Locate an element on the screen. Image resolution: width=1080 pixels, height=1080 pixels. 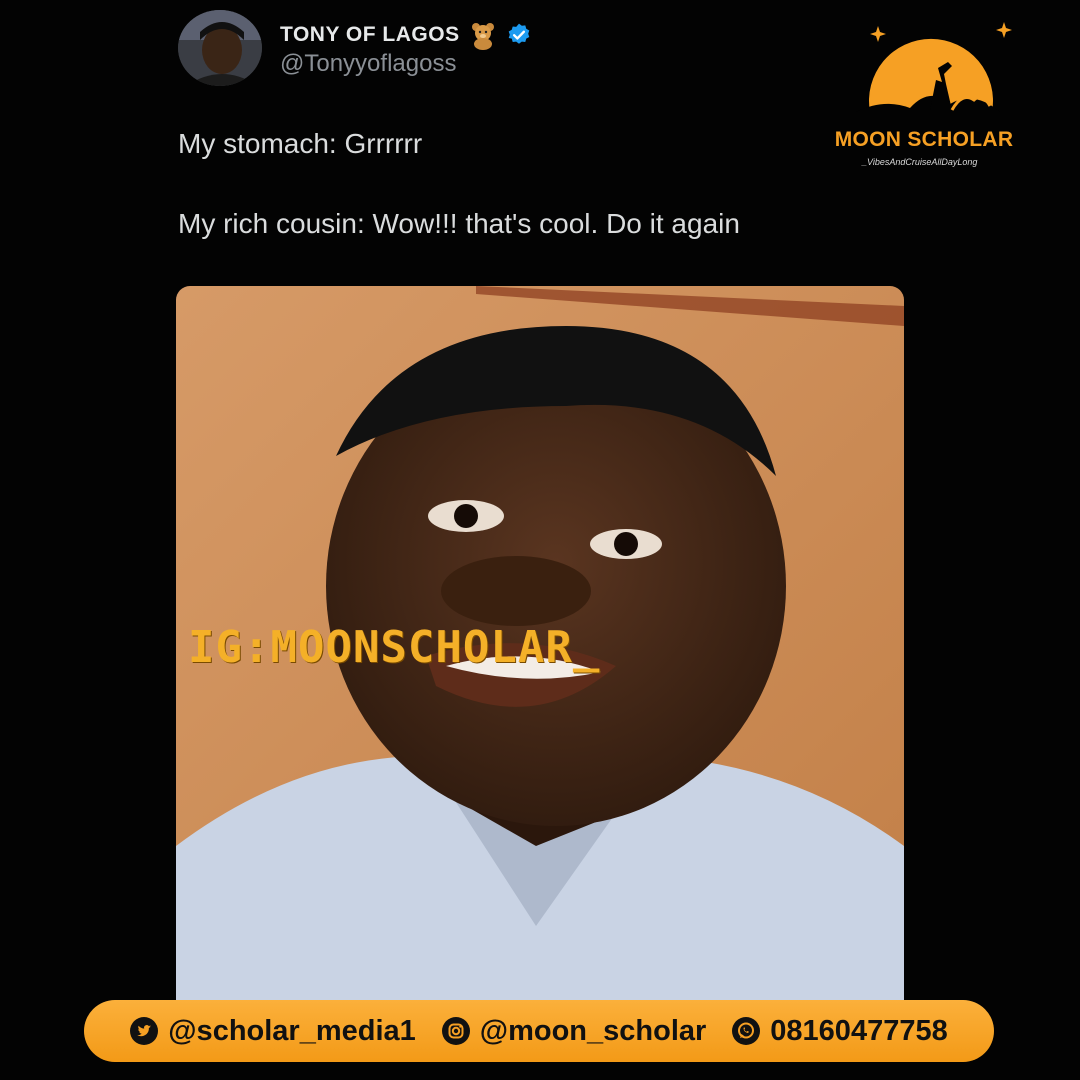
logo-title: MOON SCHOLAR is located at coordinates (924, 139).